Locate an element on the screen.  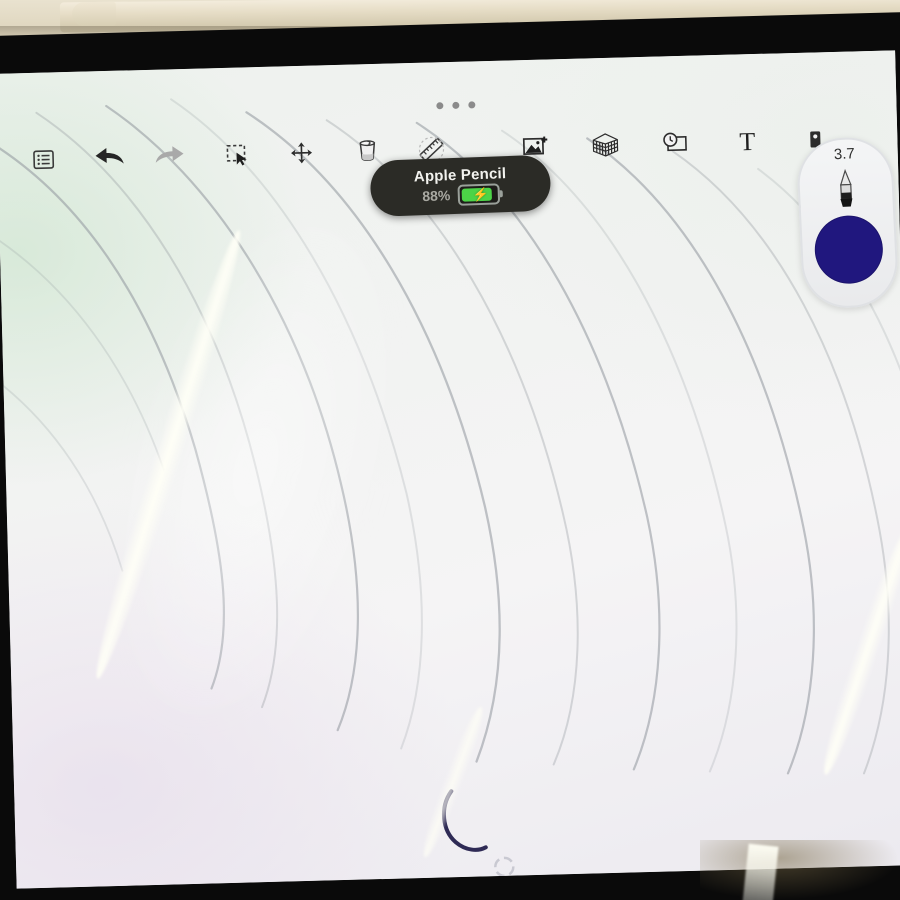
sticker-button is located at coordinates (675, 142).